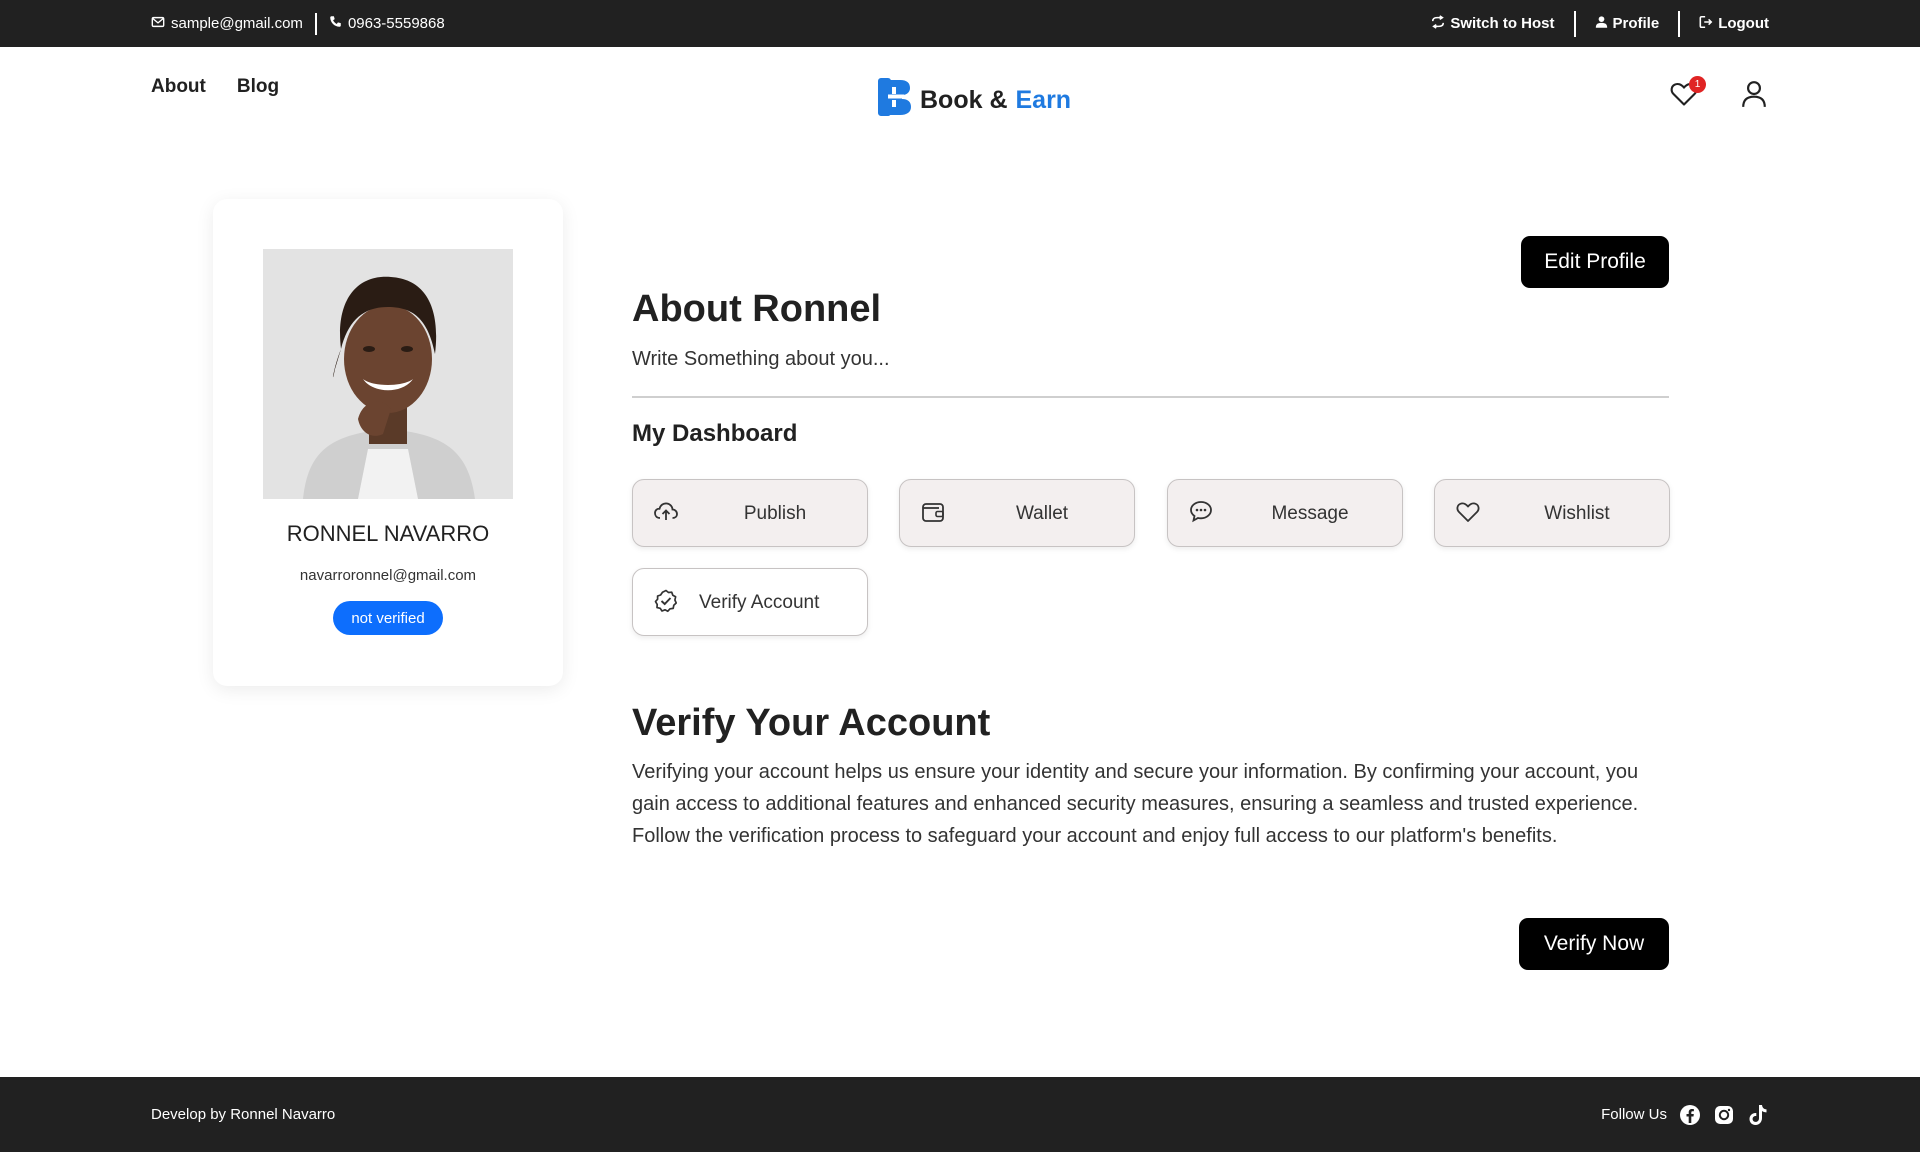 This screenshot has height=1152, width=1920. I want to click on publish-button: Publish, so click(750, 513).